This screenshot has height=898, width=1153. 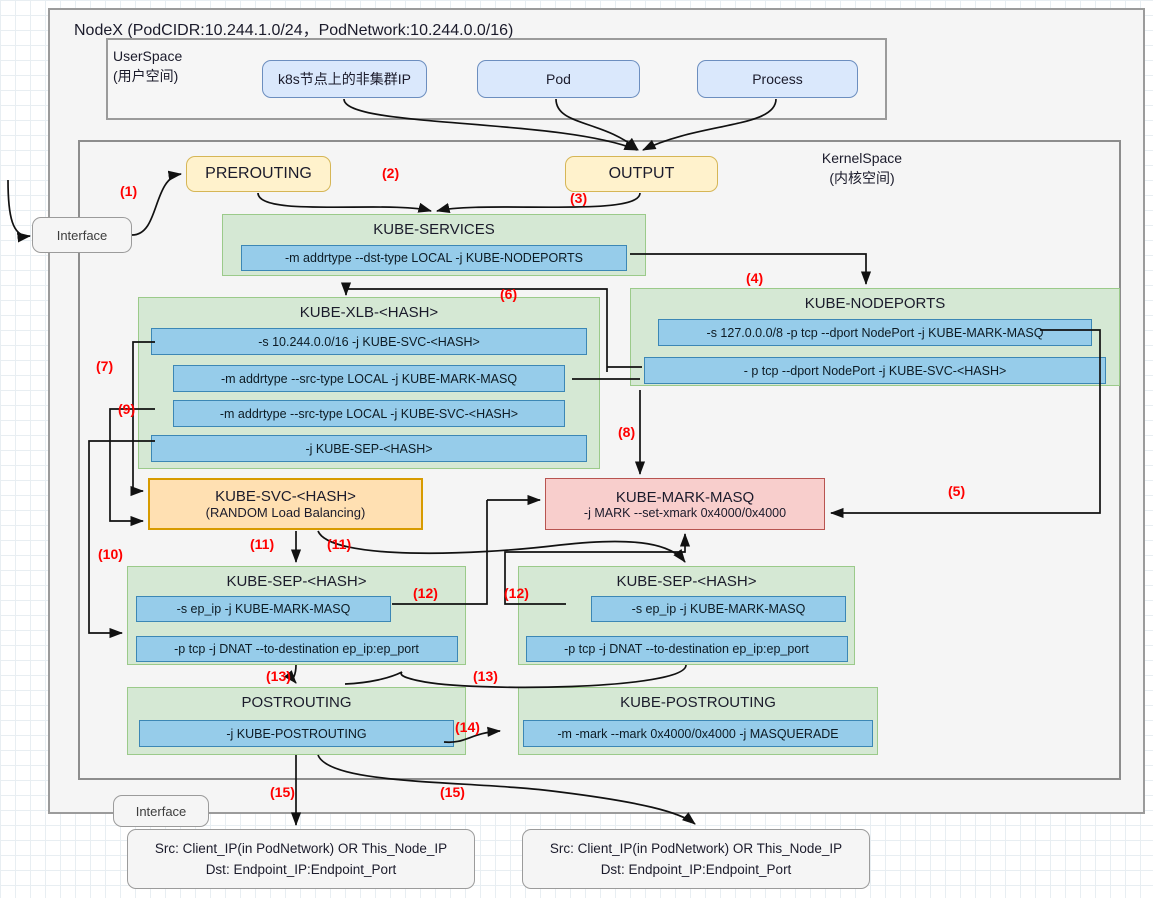 I want to click on step-label-15b: (15), so click(x=452, y=792).